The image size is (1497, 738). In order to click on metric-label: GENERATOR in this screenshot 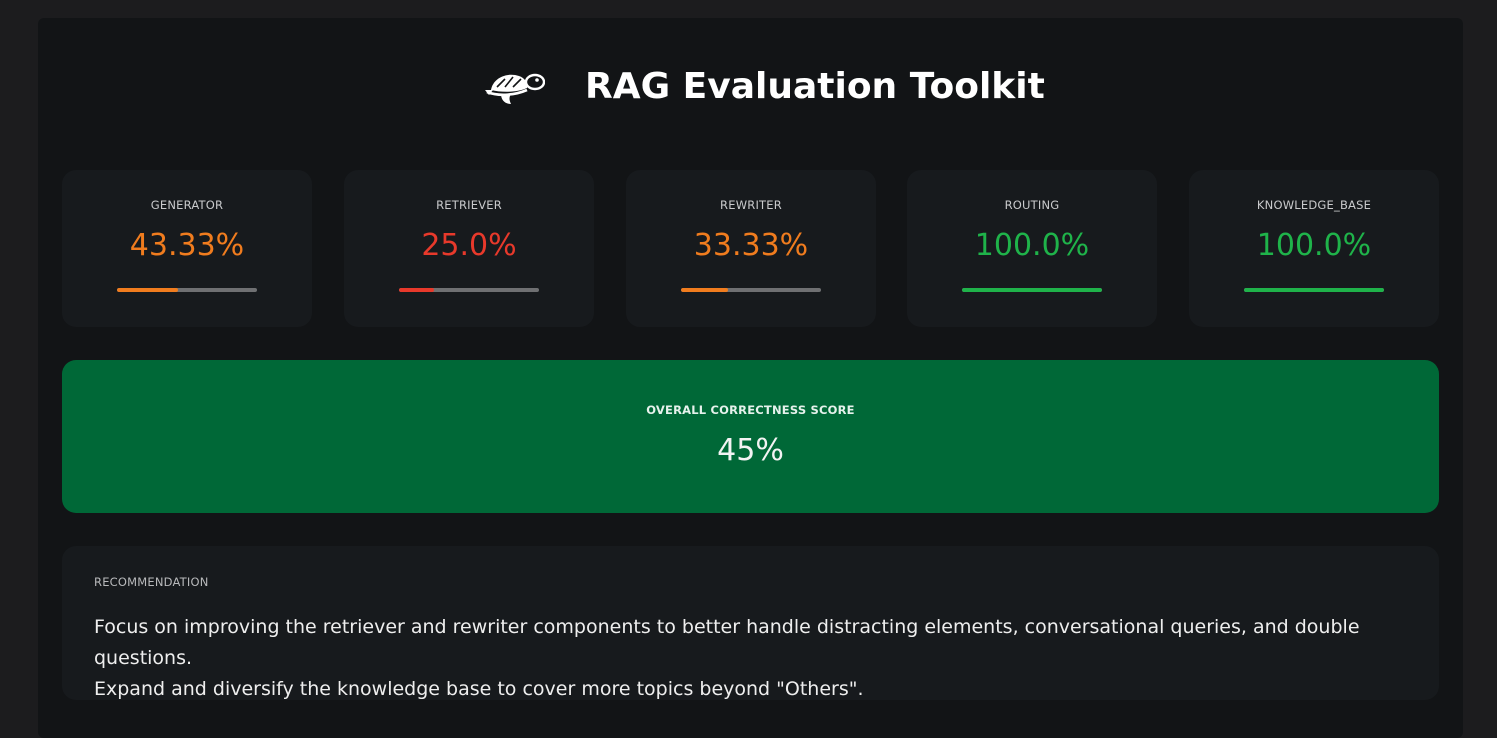, I will do `click(187, 205)`.